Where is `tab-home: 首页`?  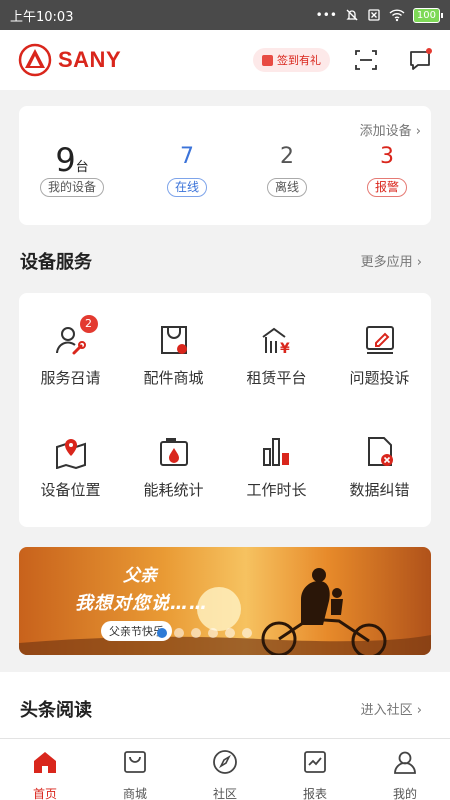 tab-home: 首页 is located at coordinates (45, 769).